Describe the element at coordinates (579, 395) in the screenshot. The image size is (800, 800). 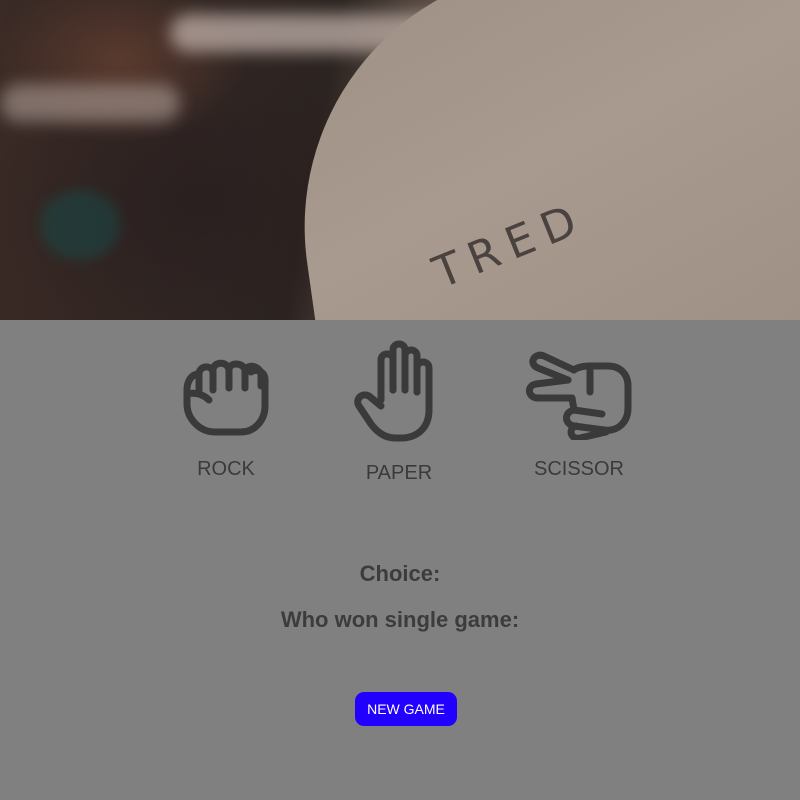
I see `scissors-hand-icon` at that location.